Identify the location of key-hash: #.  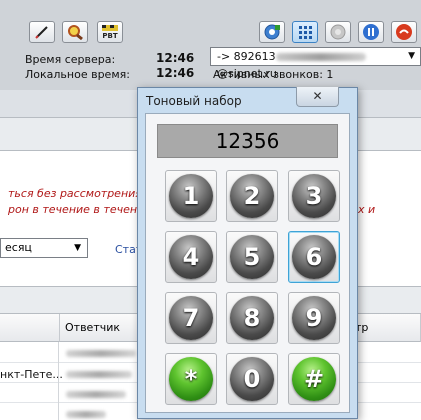
(314, 379).